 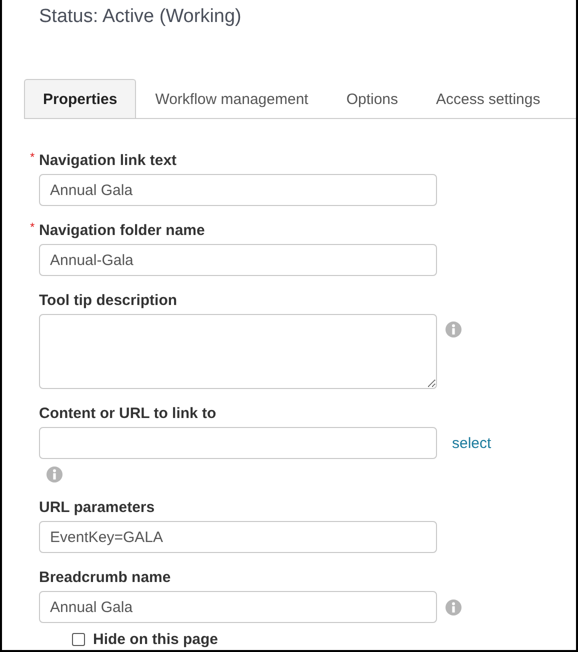 I want to click on select-link: select, so click(x=472, y=443).